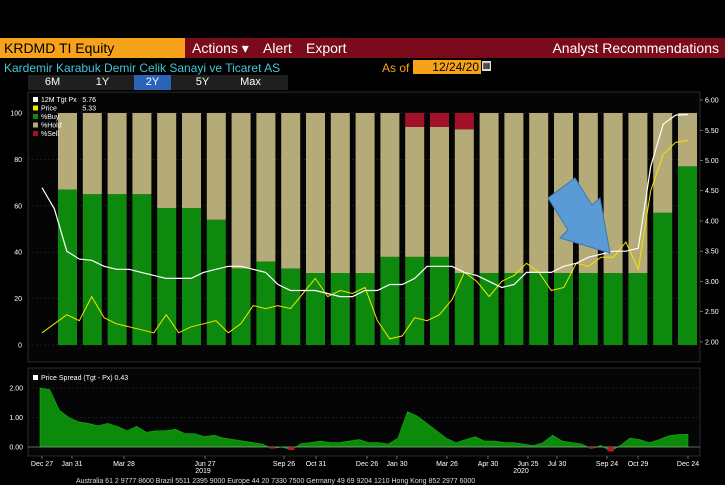 This screenshot has height=485, width=725. I want to click on right-axis-tick: 2.00, so click(712, 342).